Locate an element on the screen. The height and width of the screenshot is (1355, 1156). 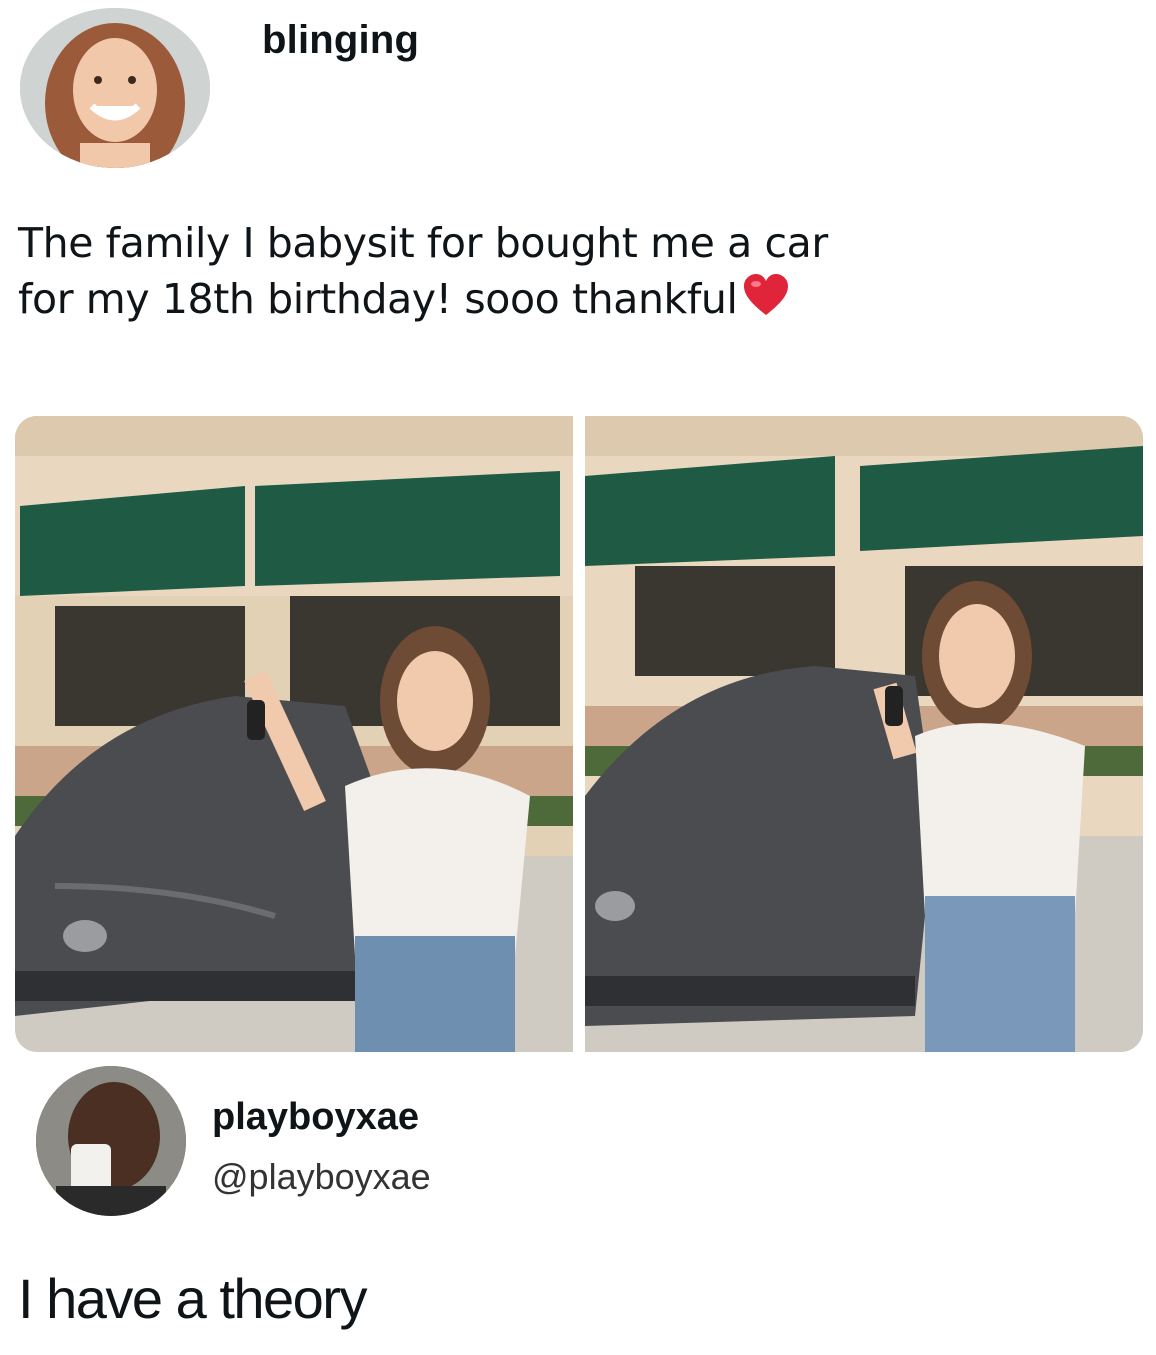
reply-avatar is located at coordinates (111, 1141).